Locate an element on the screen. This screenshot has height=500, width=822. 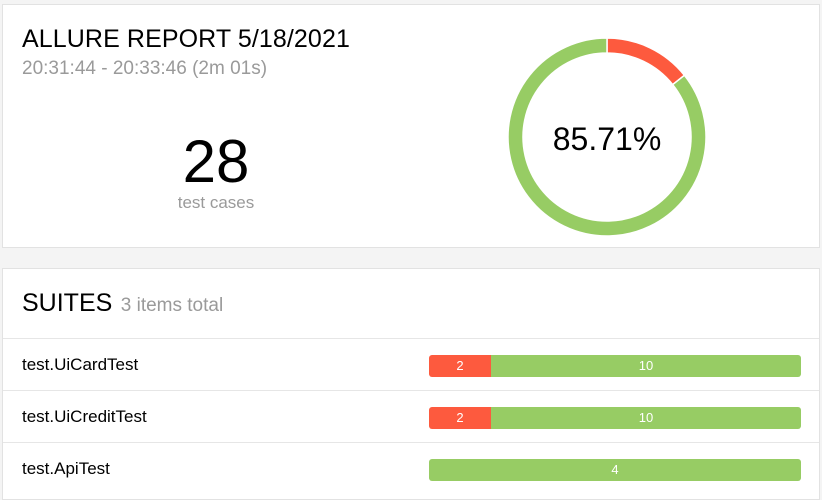
suite-name: test.UiCreditTest is located at coordinates (84, 417).